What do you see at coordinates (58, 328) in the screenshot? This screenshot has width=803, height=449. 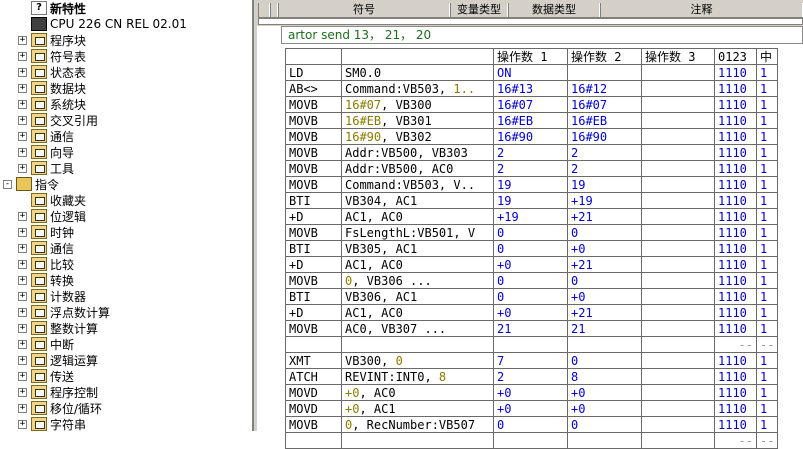 I see `tree-item-integer: + 整数计算` at bounding box center [58, 328].